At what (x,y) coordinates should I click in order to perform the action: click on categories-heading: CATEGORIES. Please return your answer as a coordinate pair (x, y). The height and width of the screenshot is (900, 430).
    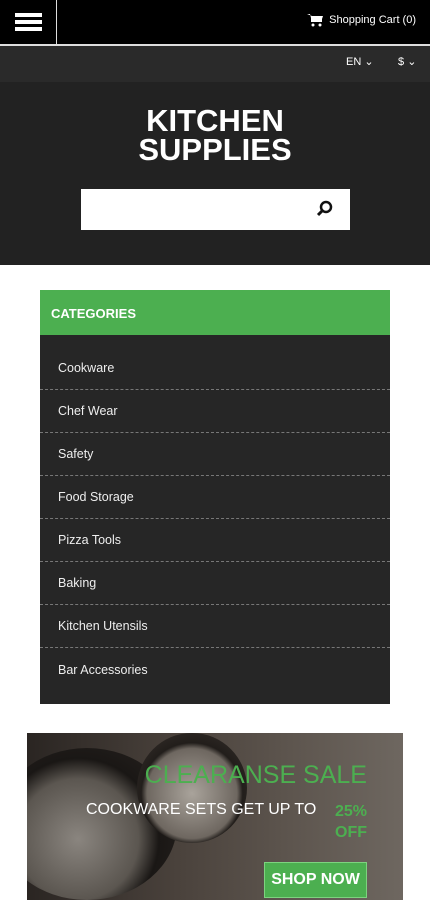
    Looking at the image, I should click on (215, 312).